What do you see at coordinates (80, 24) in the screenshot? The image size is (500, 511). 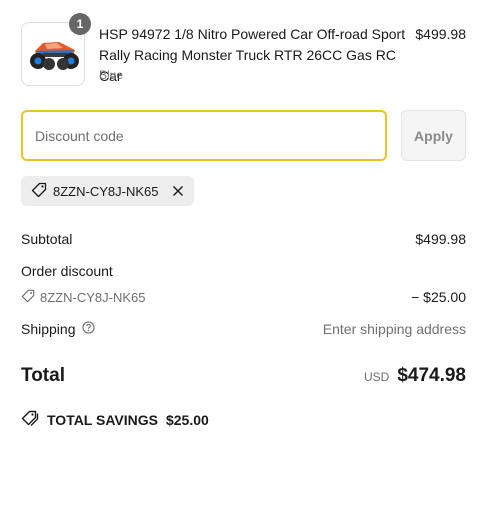 I see `quantity-badge: 1` at bounding box center [80, 24].